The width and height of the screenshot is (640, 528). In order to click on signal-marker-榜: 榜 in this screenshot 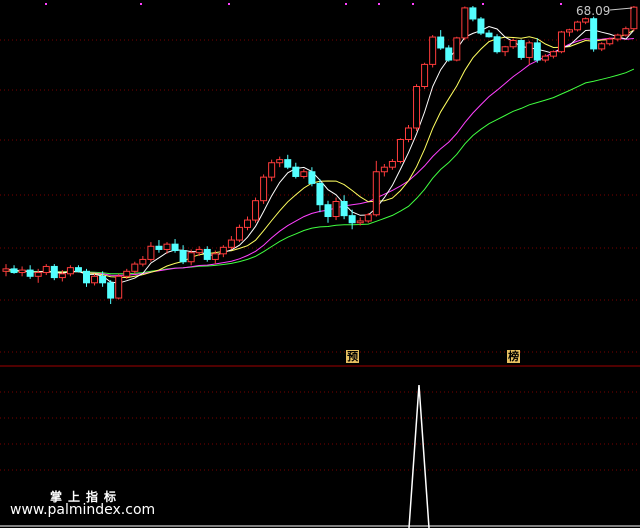, I will do `click(514, 356)`.